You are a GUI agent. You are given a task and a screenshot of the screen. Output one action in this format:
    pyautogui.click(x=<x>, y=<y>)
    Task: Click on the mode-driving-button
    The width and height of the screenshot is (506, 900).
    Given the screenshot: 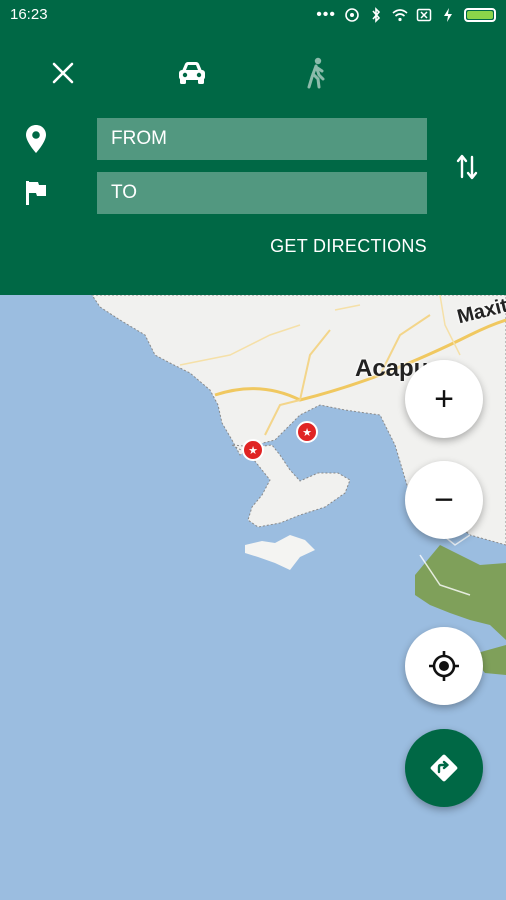 What is the action you would take?
    pyautogui.click(x=192, y=73)
    